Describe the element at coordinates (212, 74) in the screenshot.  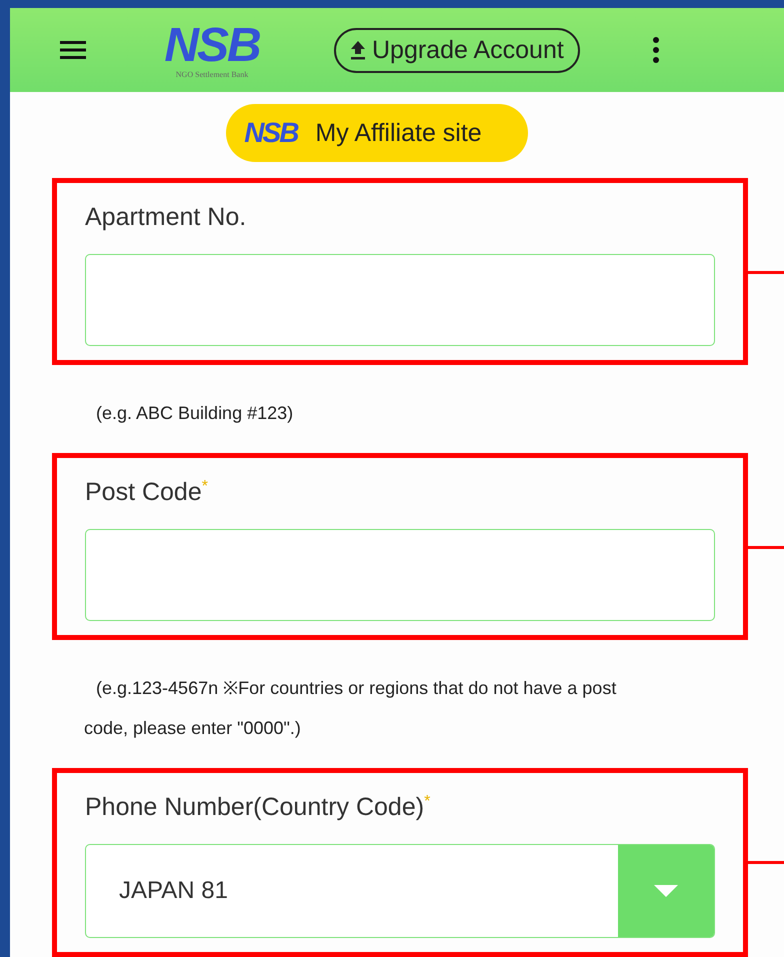
I see `logo-tagline: NGO Settlement Bank` at that location.